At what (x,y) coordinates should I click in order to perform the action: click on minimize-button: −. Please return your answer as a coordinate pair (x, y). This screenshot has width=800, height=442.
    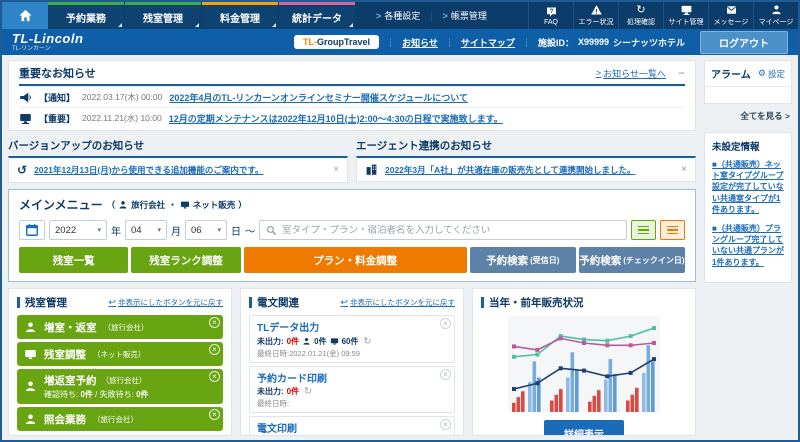
    Looking at the image, I should click on (681, 73).